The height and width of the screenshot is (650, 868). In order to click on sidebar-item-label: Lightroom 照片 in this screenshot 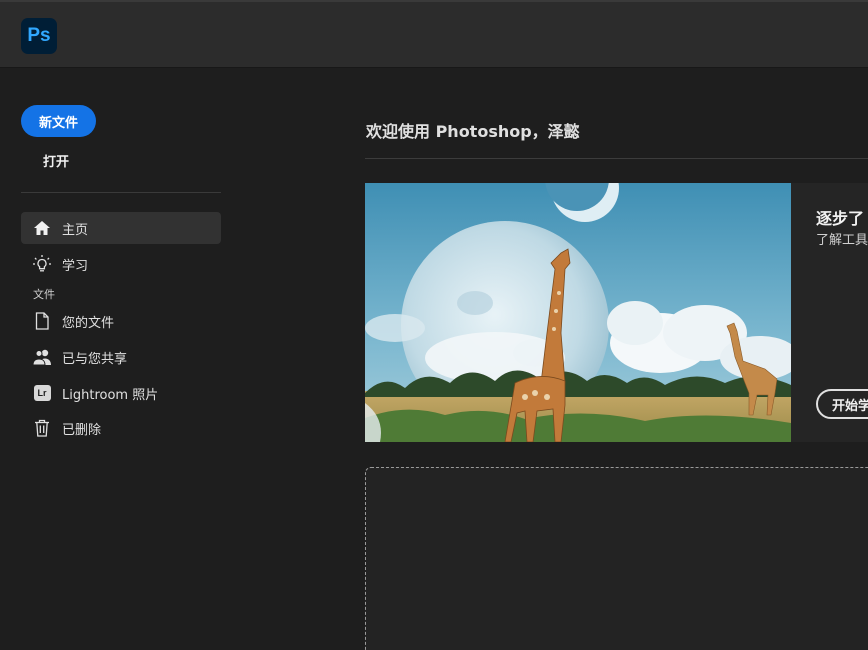, I will do `click(110, 395)`.